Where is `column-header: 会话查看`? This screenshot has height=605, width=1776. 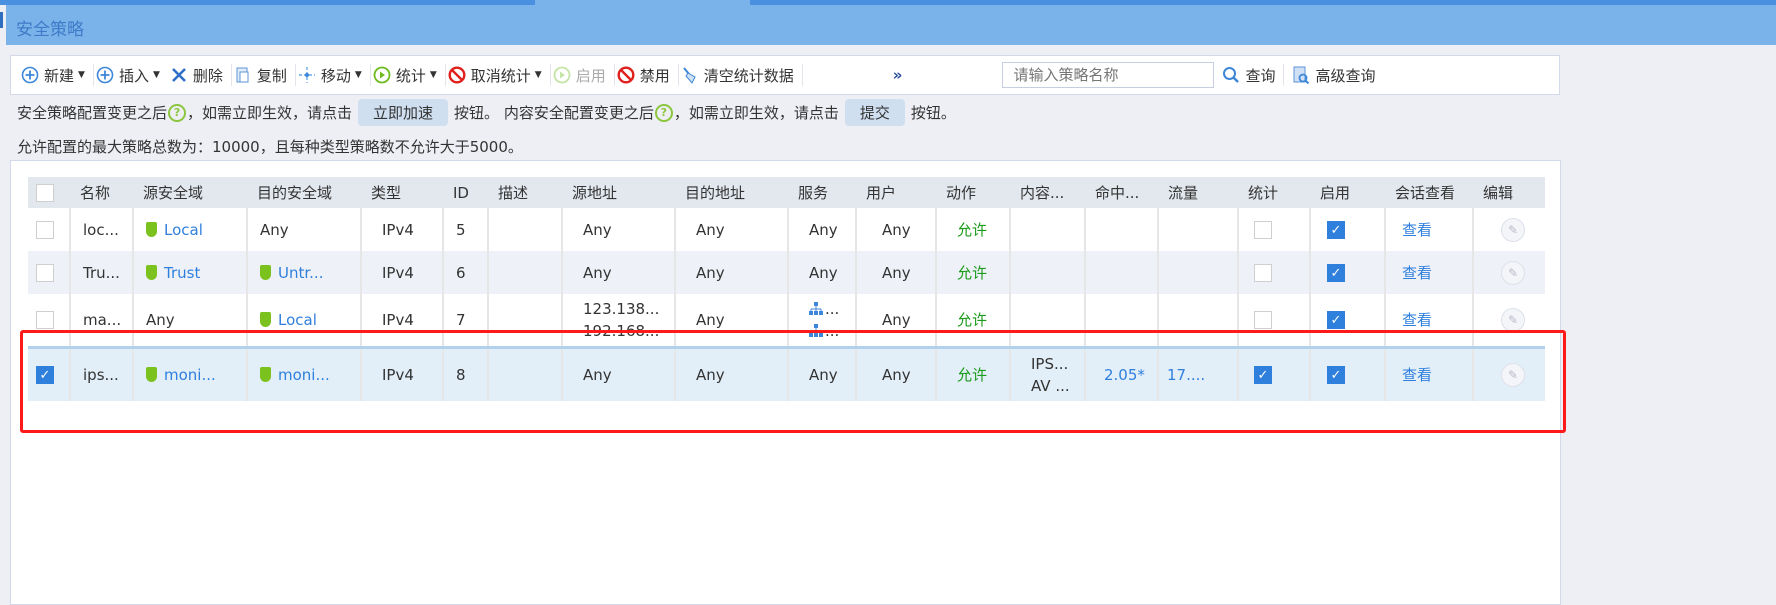
column-header: 会话查看 is located at coordinates (1429, 192).